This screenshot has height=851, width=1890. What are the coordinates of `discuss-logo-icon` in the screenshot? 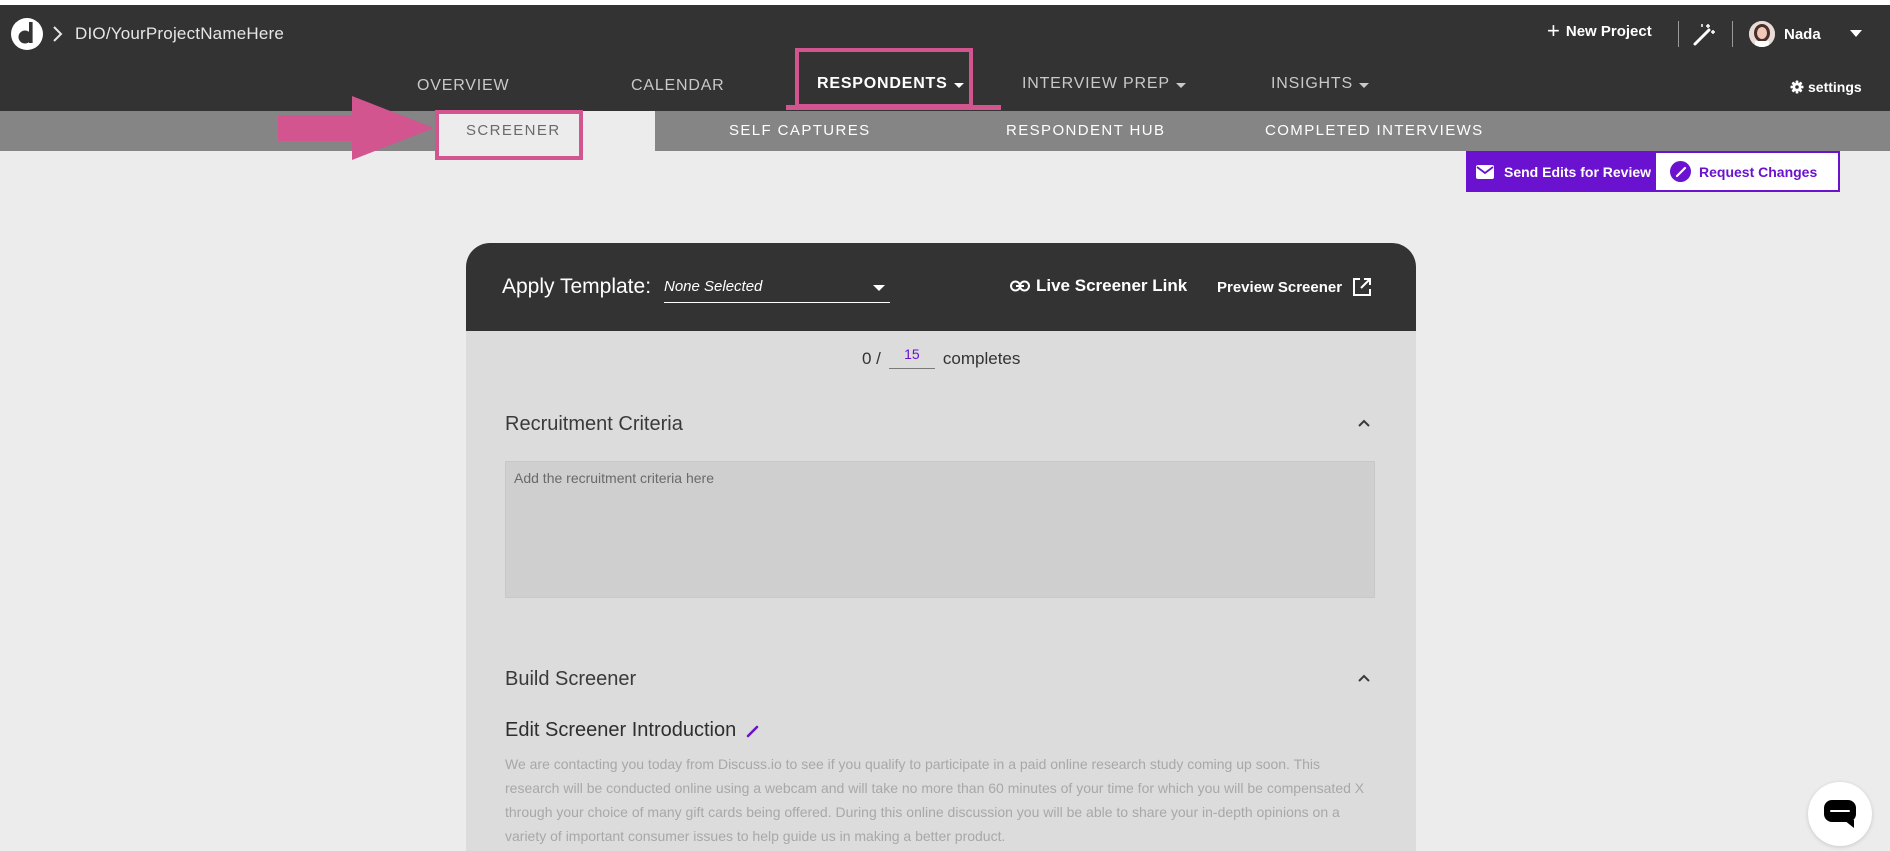 It's located at (27, 34).